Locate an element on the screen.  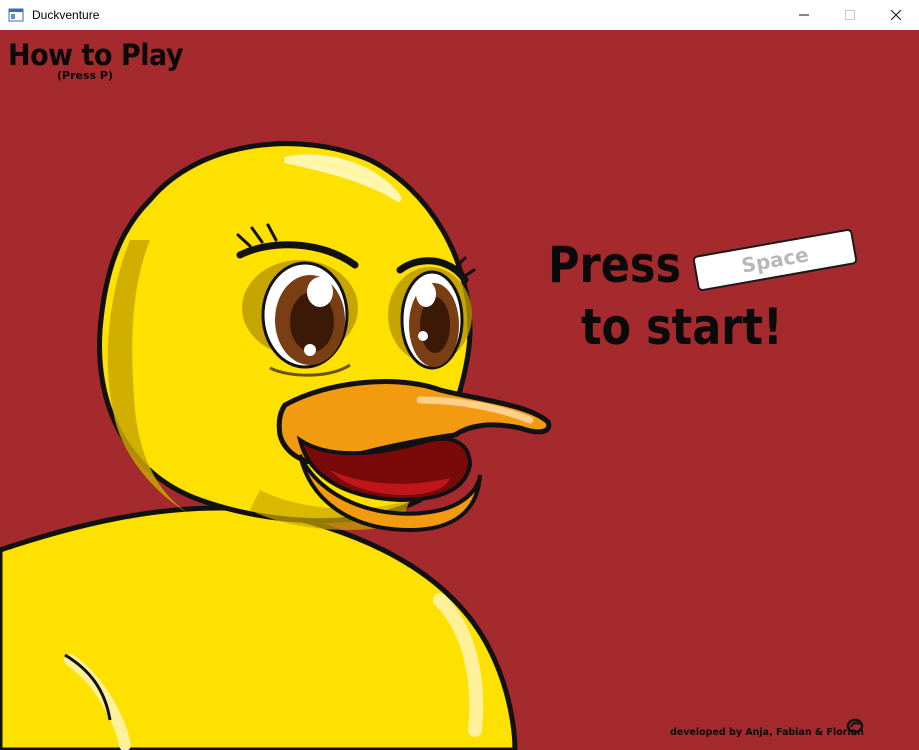
maximize-icon is located at coordinates (850, 15).